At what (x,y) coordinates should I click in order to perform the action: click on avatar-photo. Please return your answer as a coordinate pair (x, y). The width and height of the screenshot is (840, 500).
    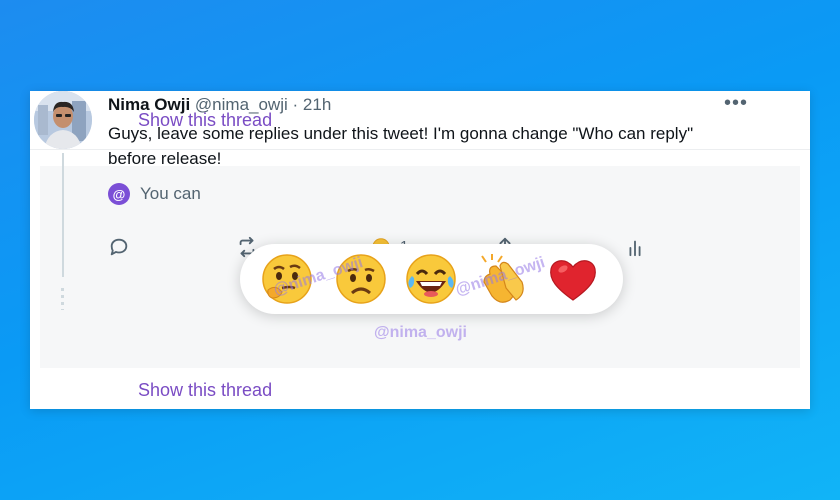
    Looking at the image, I should click on (63, 120).